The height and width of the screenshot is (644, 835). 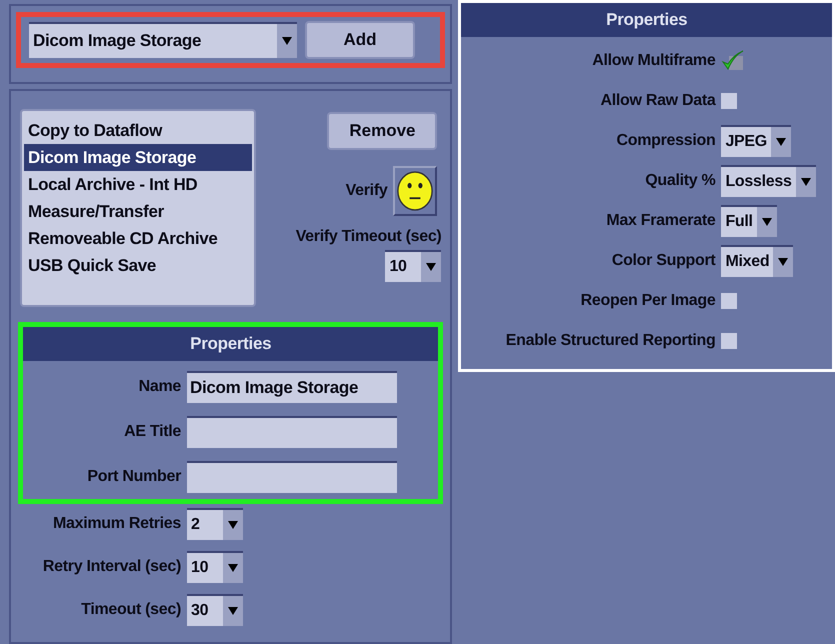 I want to click on service-list-item: Local Archive - Int HD, so click(x=138, y=184).